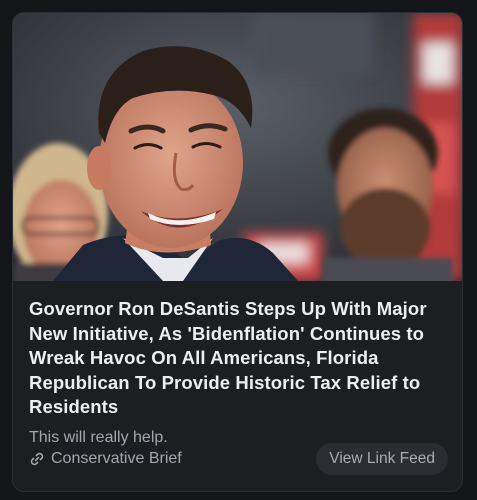 Image resolution: width=477 pixels, height=500 pixels. I want to click on source-name: Conservative Brief, so click(116, 458).